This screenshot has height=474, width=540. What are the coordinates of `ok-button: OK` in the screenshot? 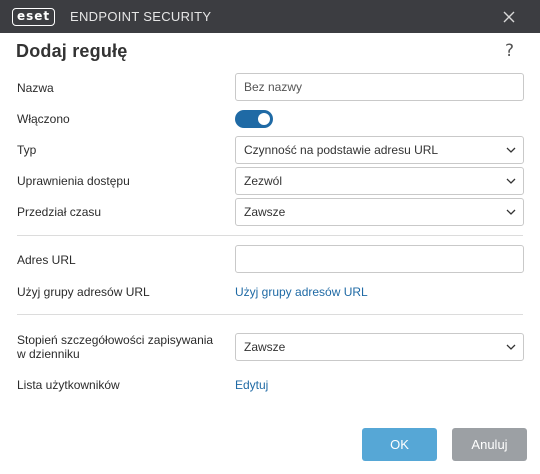 It's located at (399, 444).